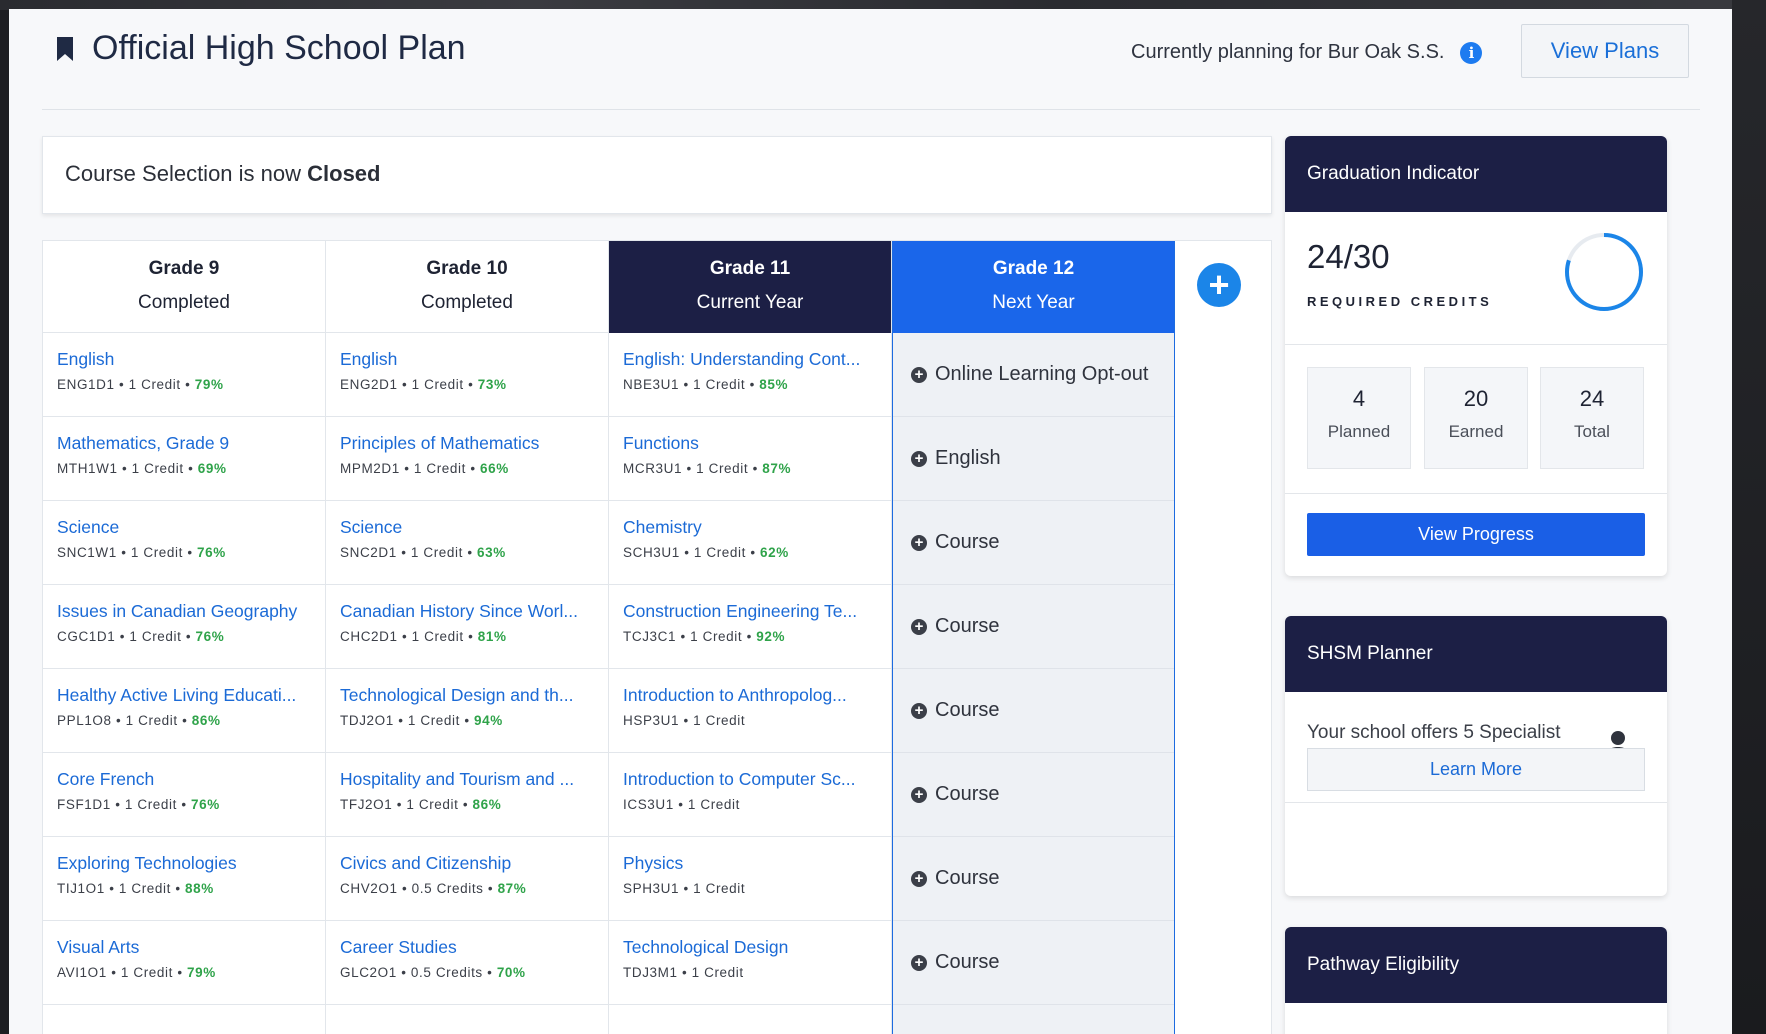 The height and width of the screenshot is (1034, 1766). Describe the element at coordinates (754, 947) in the screenshot. I see `course-name: Technological Design` at that location.